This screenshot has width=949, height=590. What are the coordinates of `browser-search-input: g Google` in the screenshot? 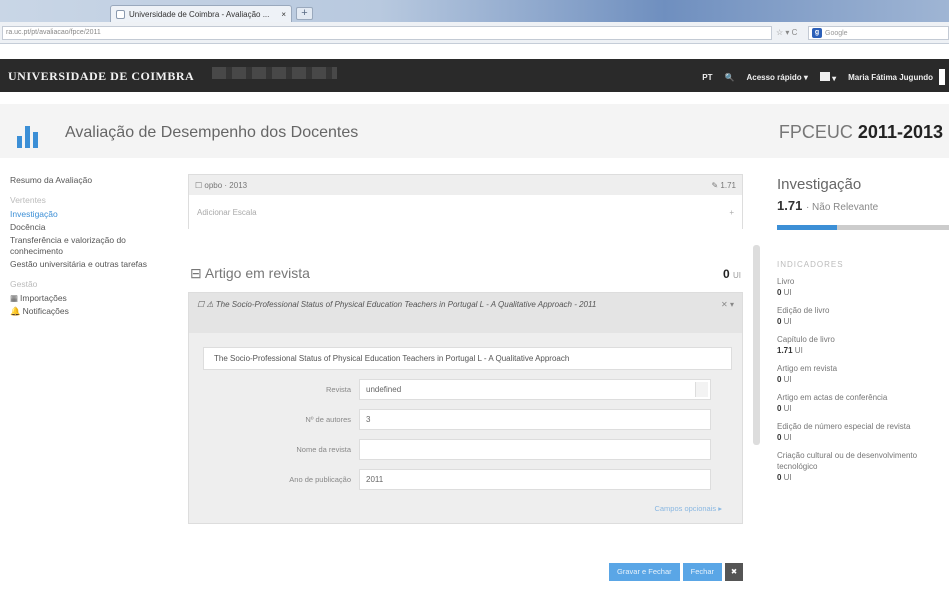 It's located at (878, 33).